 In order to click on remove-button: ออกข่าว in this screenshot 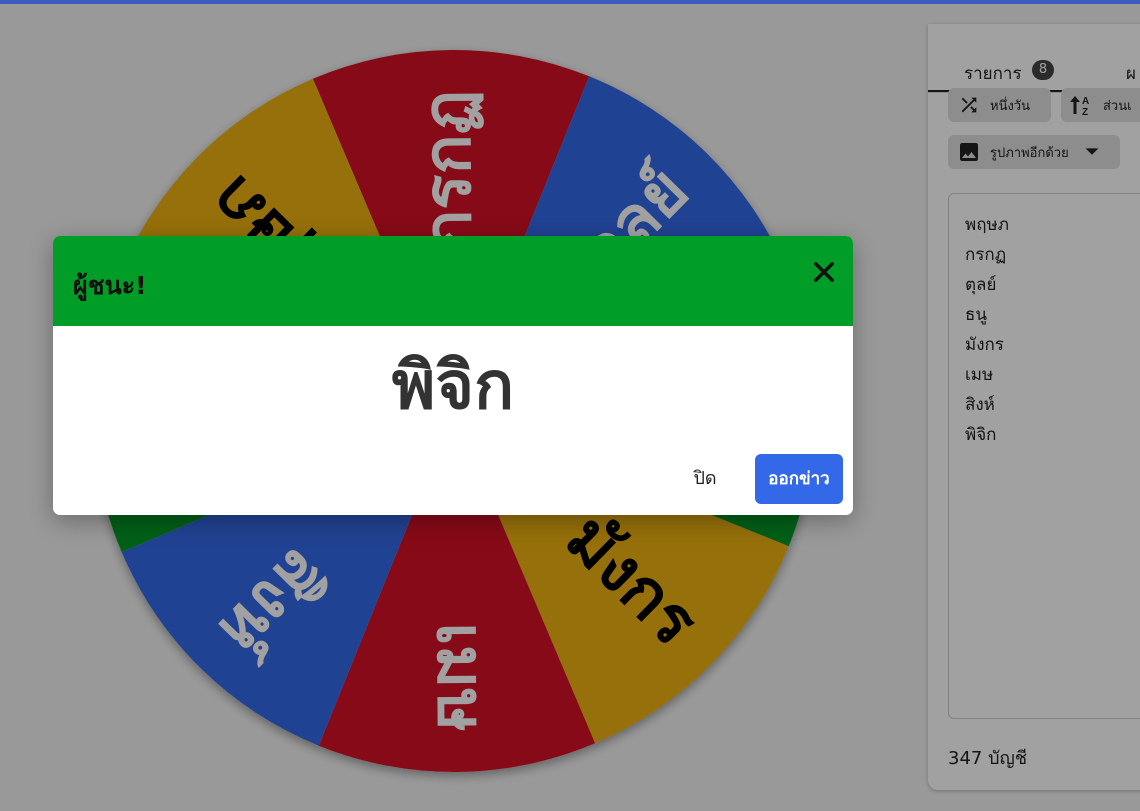, I will do `click(799, 479)`.